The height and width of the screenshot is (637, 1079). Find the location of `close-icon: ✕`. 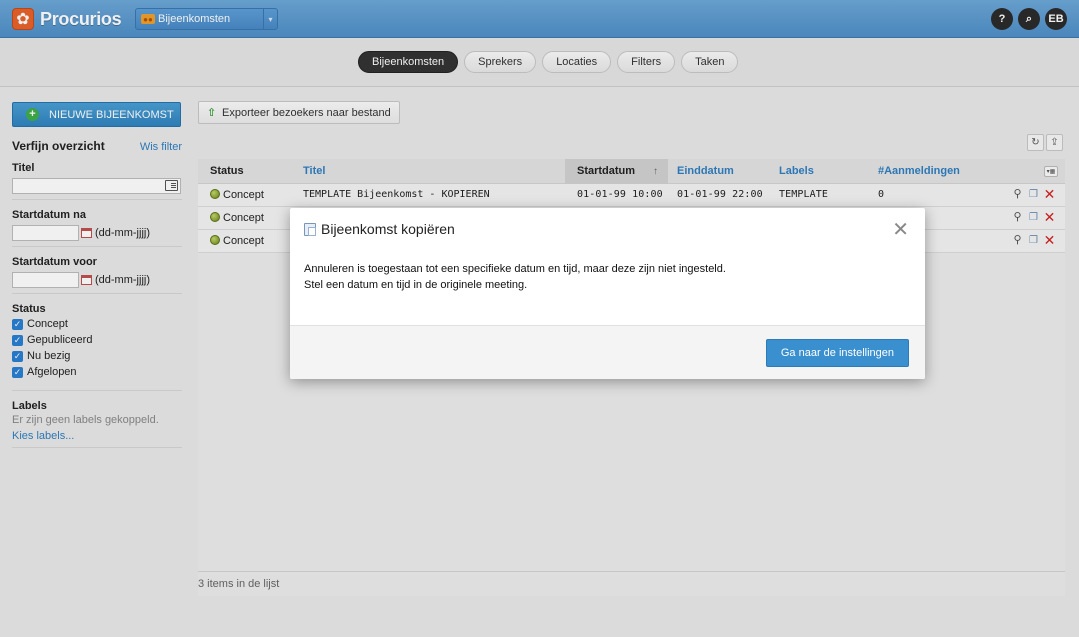

close-icon: ✕ is located at coordinates (900, 230).